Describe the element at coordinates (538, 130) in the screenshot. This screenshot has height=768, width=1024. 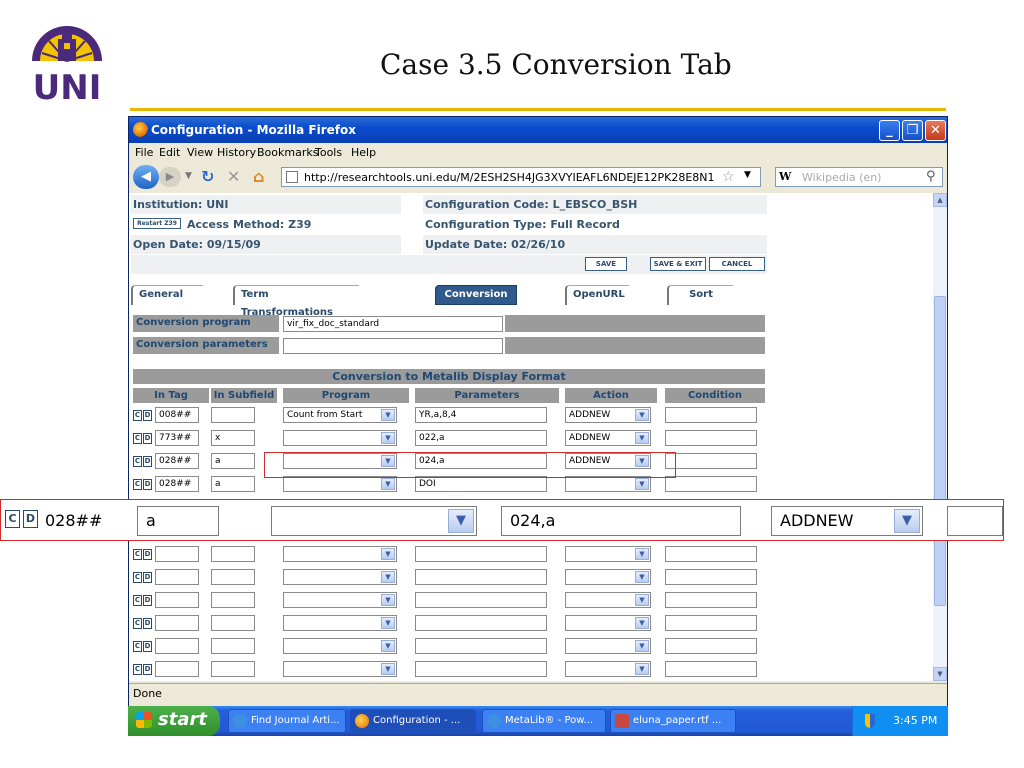
I see `window-titlebar: Configuration - Mozilla Firefox _ ❐ ✕` at that location.